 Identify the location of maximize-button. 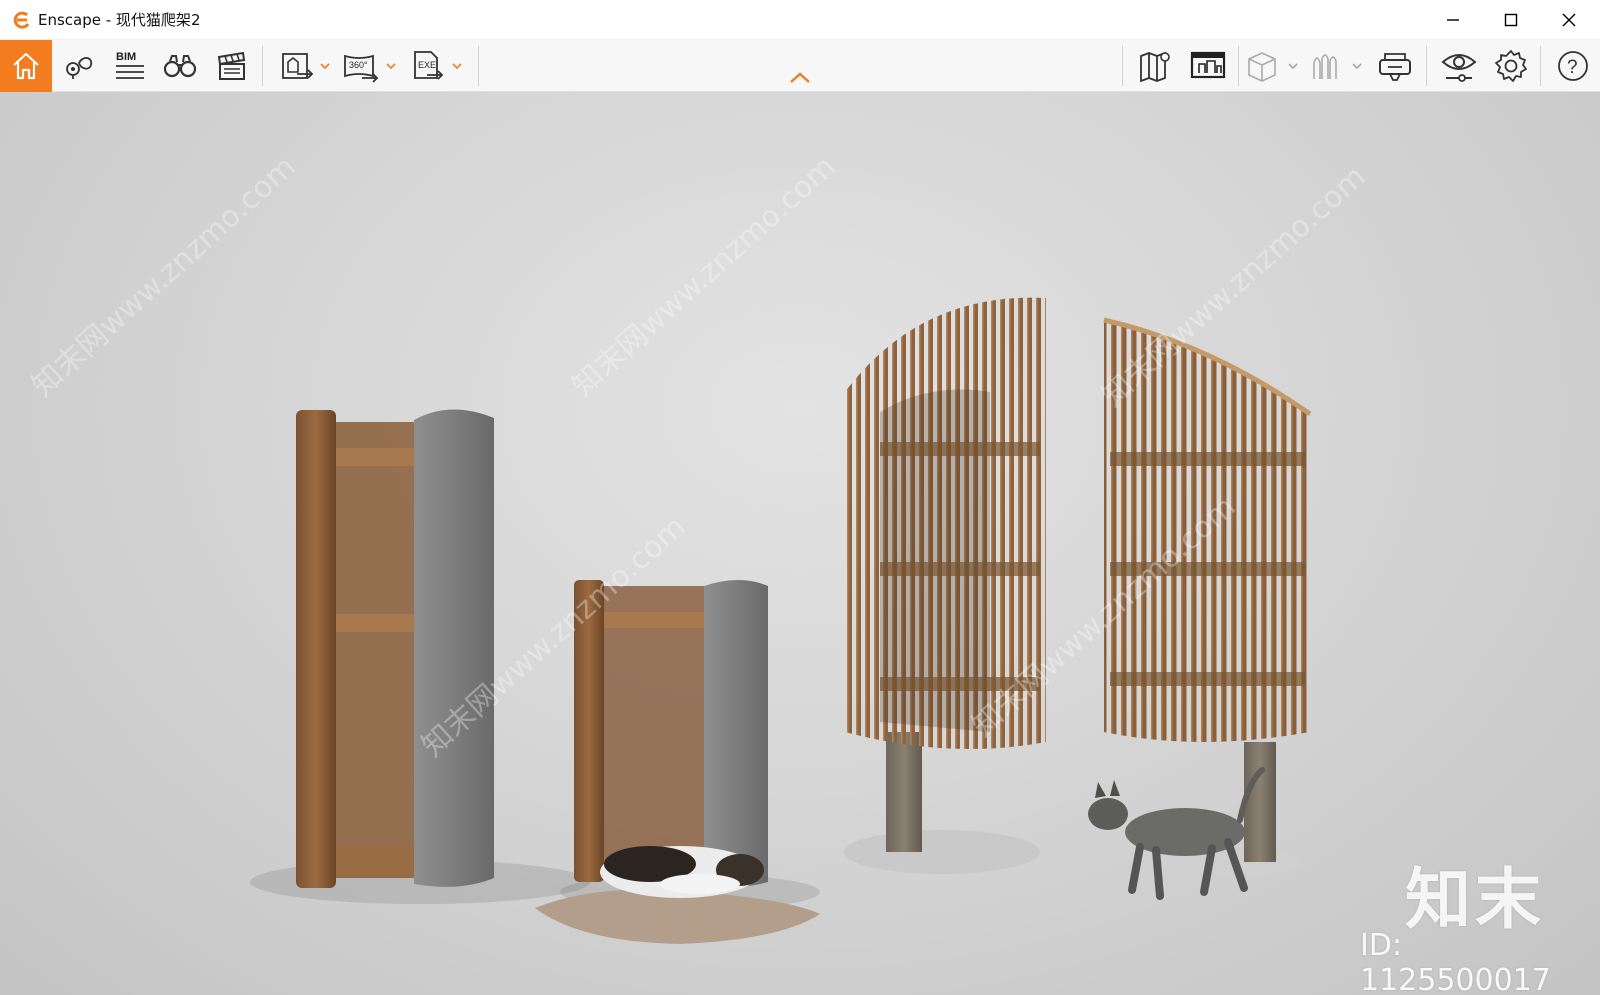
(1511, 20).